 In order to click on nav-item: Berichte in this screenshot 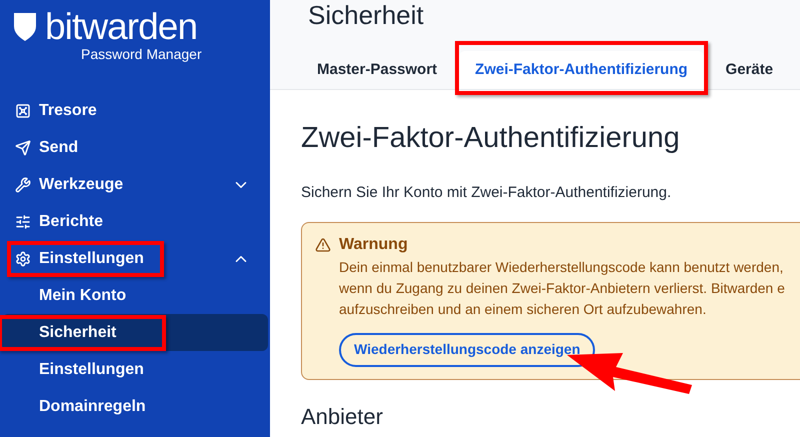, I will do `click(135, 221)`.